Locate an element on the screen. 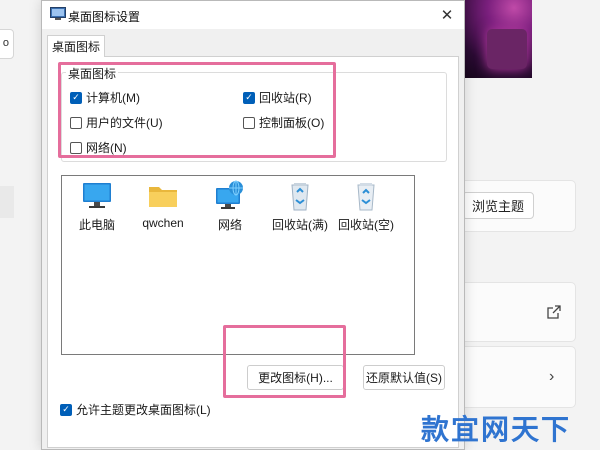  browse-themes-button: 浏览主题 is located at coordinates (498, 205).